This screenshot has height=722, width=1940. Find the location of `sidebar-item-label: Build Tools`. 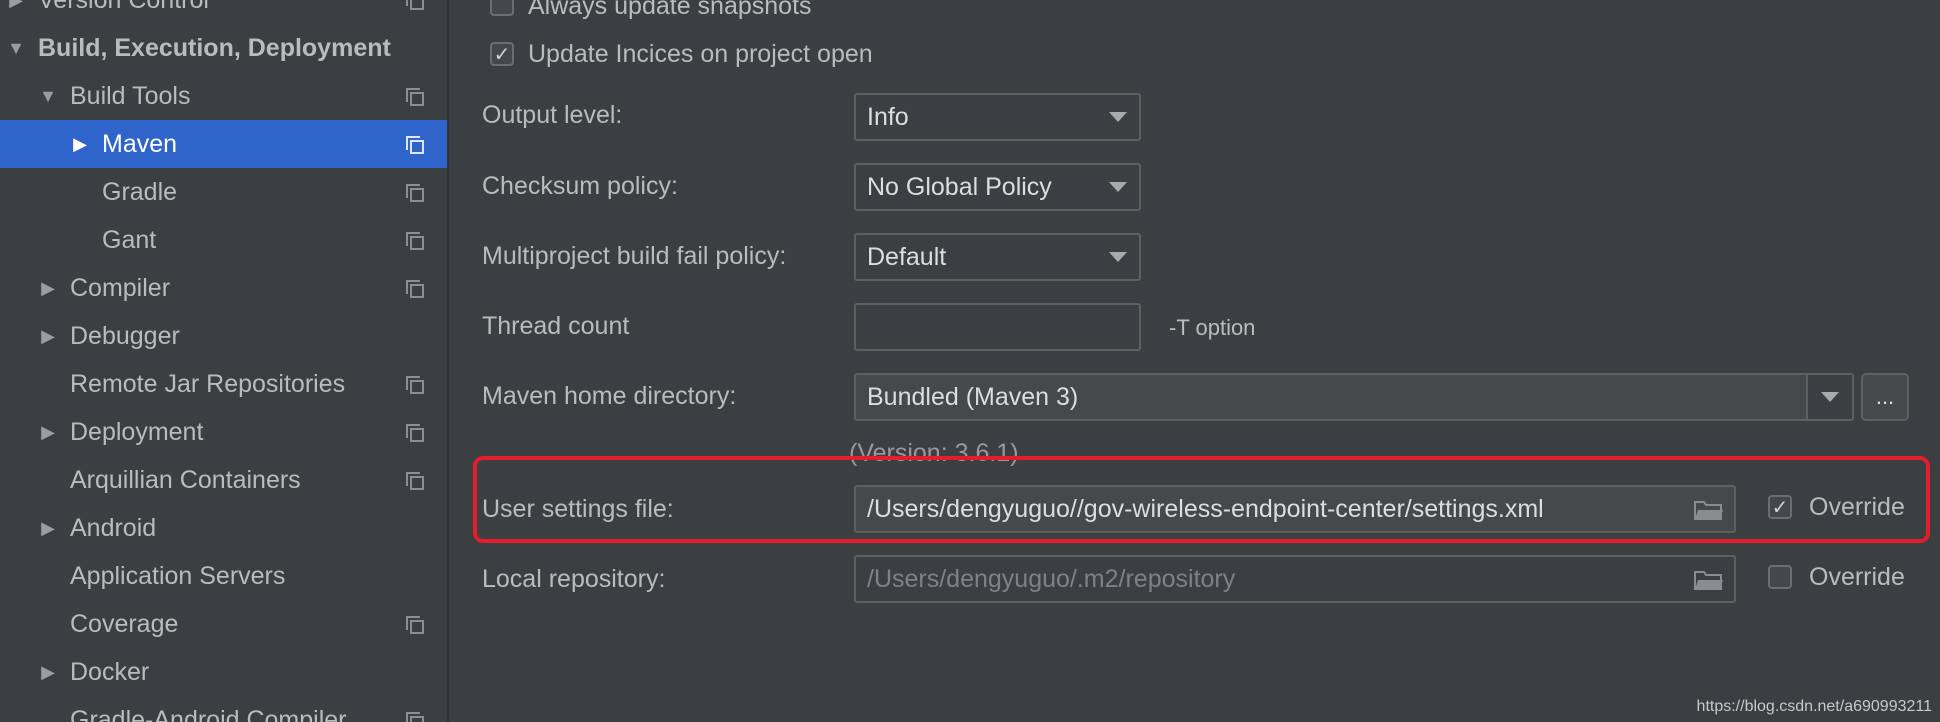

sidebar-item-label: Build Tools is located at coordinates (130, 96).